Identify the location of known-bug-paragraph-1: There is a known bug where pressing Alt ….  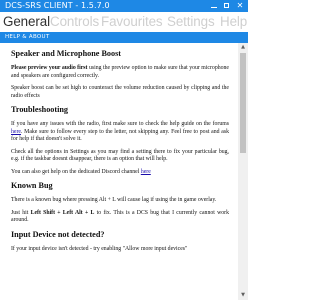
(114, 200).